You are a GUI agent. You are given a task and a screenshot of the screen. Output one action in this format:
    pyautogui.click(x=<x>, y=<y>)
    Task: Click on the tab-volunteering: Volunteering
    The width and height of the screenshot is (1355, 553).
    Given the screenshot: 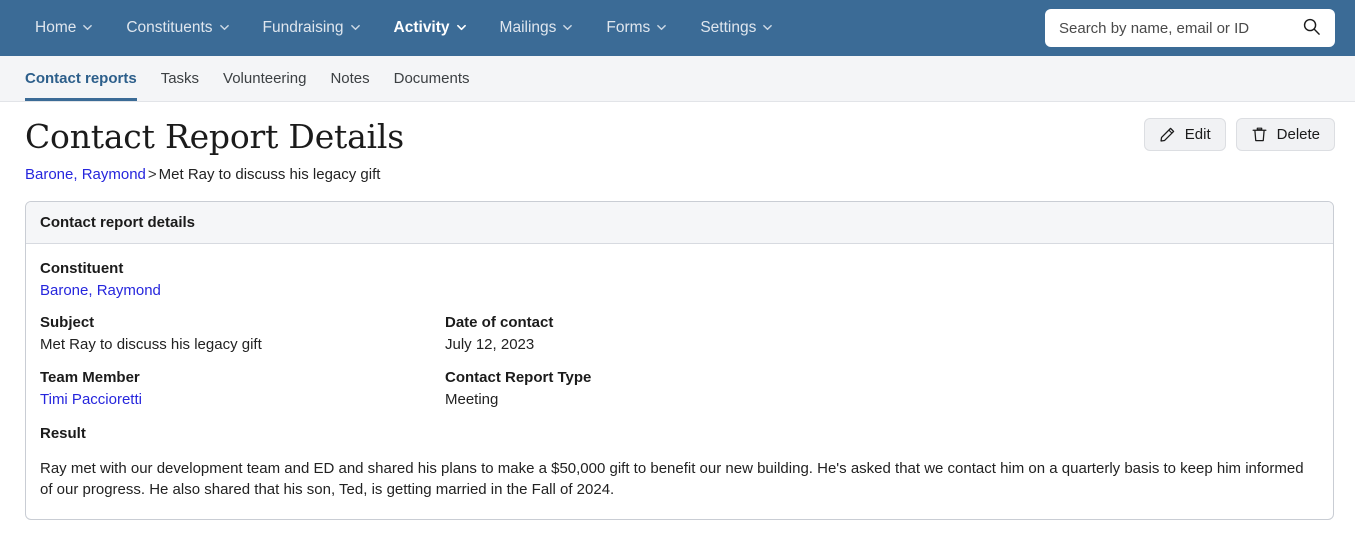 What is the action you would take?
    pyautogui.click(x=264, y=78)
    